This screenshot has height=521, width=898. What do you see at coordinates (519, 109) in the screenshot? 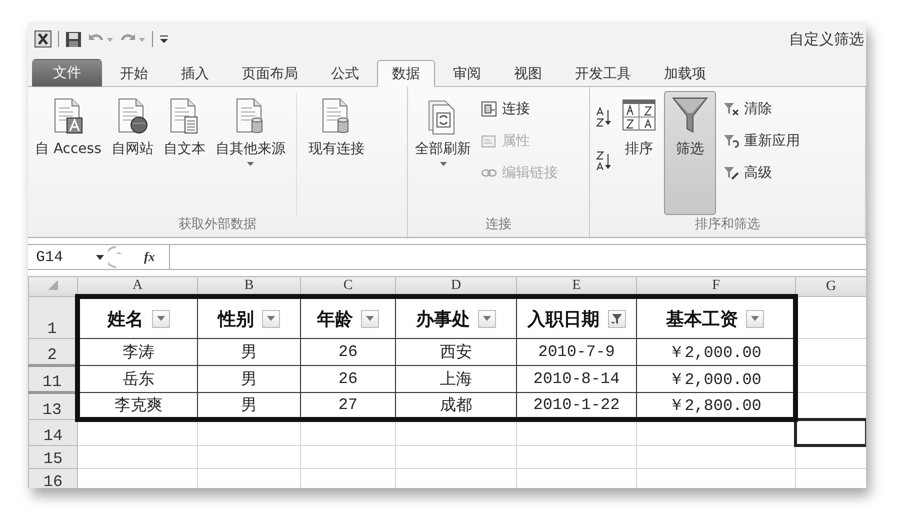
I see `ribbon-button: 连接` at bounding box center [519, 109].